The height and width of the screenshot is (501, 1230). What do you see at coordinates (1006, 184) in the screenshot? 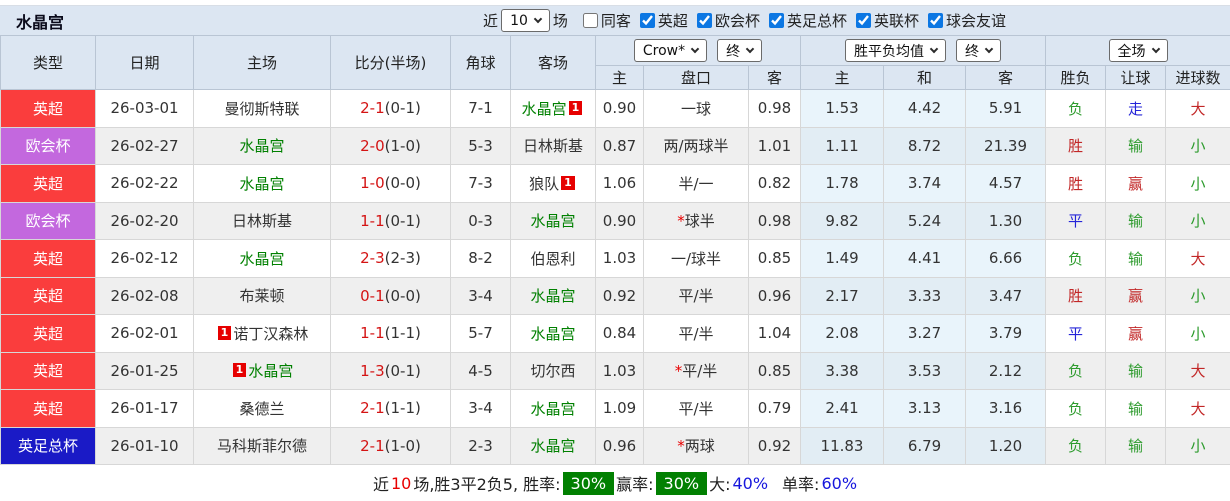
I see `mean-away-cell: 4.57` at bounding box center [1006, 184].